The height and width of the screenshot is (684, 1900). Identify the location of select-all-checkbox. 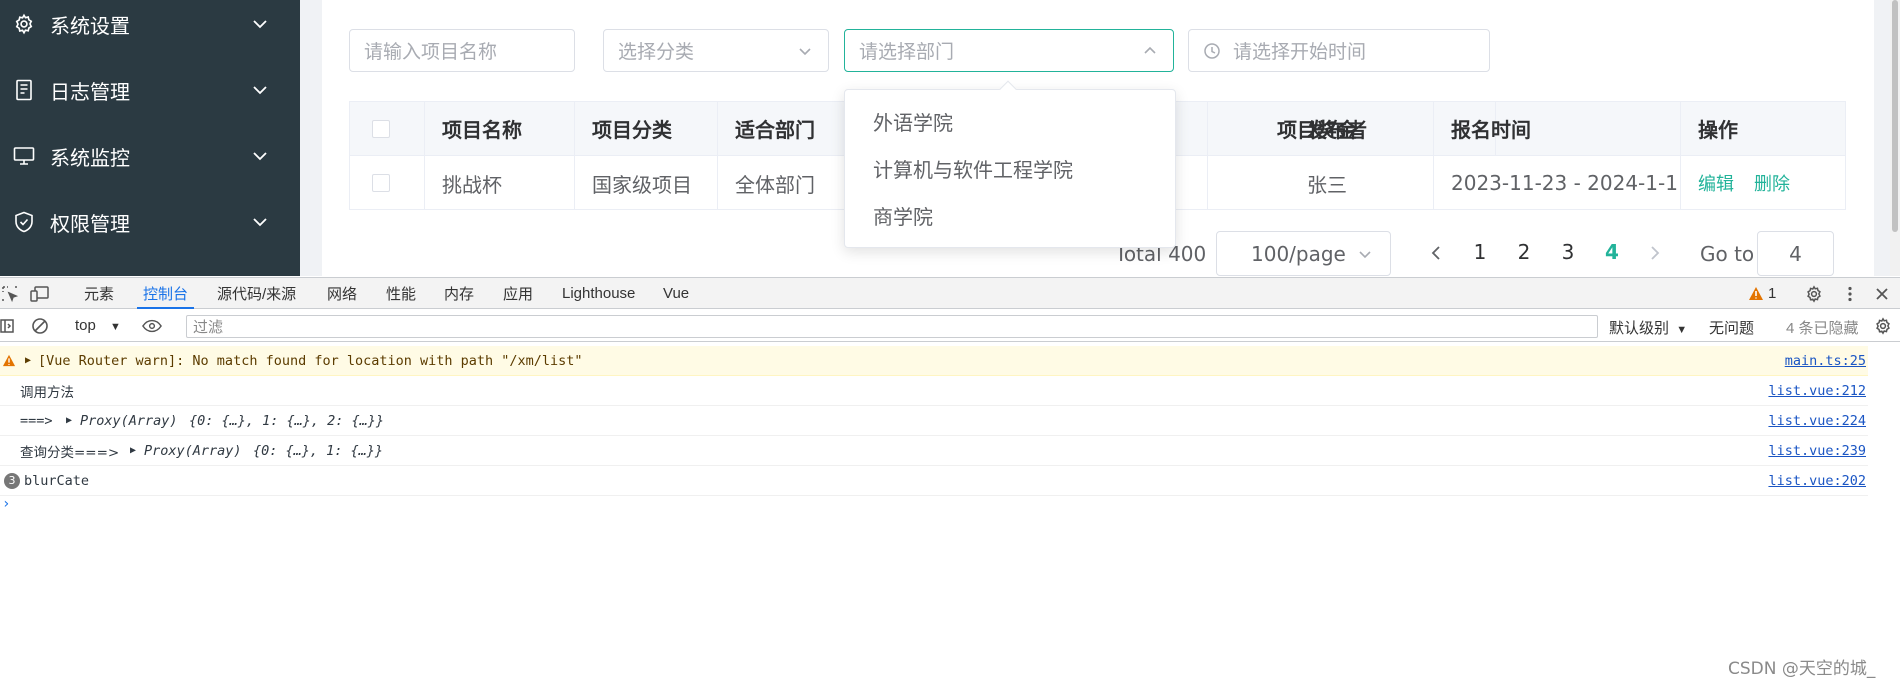
(381, 128).